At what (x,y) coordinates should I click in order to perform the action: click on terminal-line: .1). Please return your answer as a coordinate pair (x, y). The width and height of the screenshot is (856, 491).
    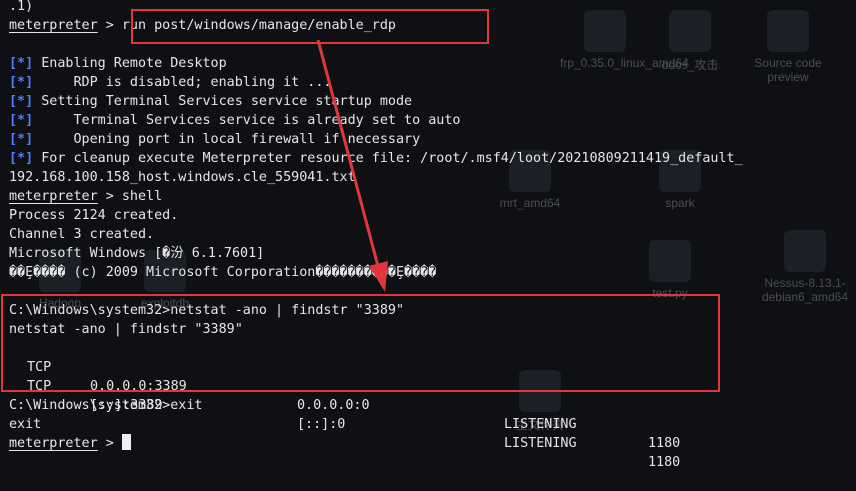
    Looking at the image, I should click on (21, 7).